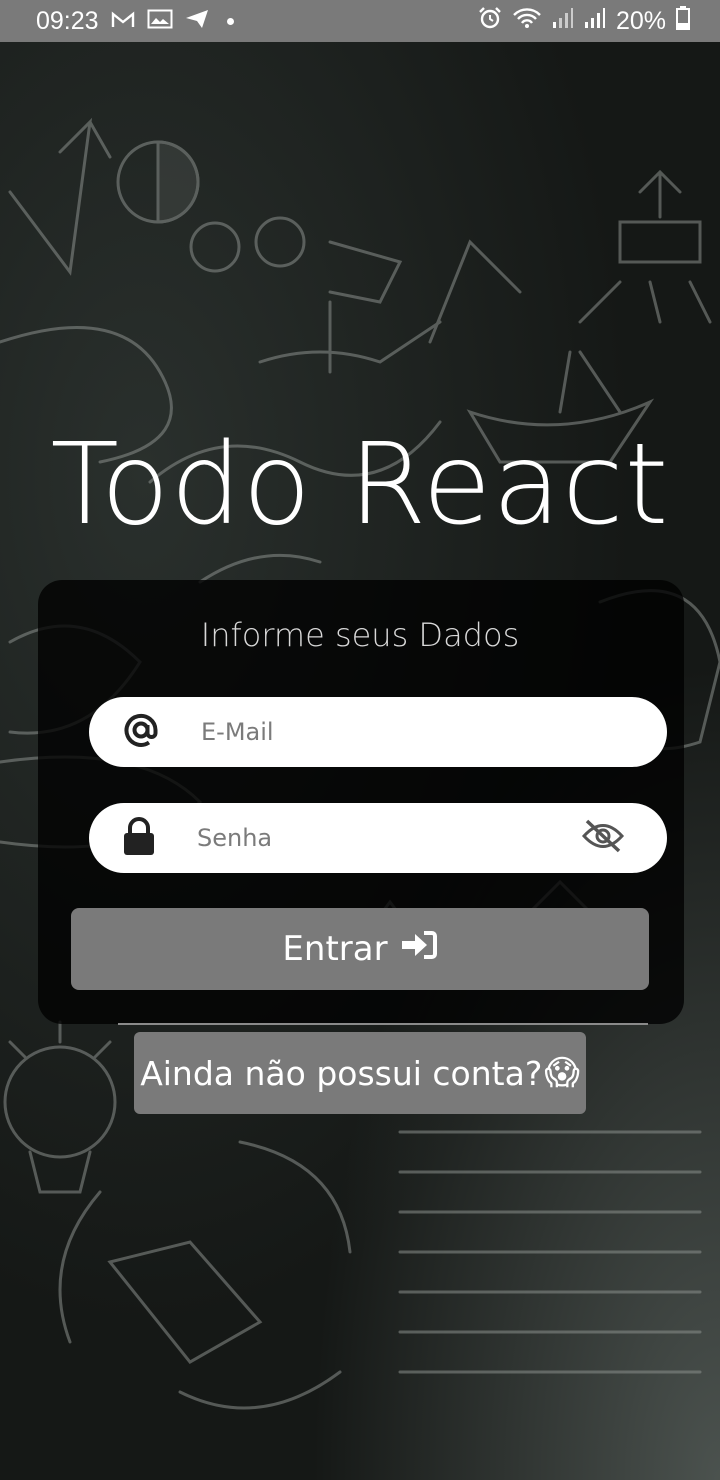 The height and width of the screenshot is (1480, 720). I want to click on login-button-label: Entrar, so click(335, 949).